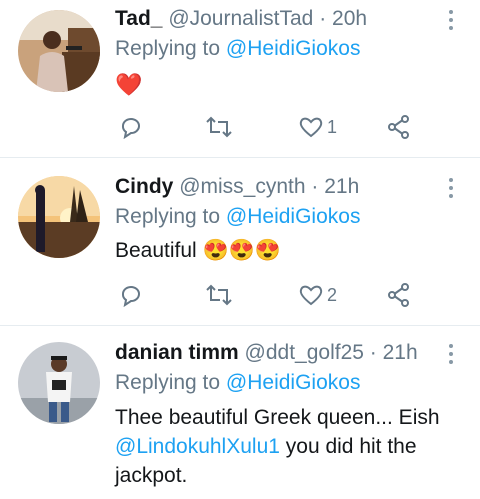 This screenshot has width=480, height=499. What do you see at coordinates (242, 186) in the screenshot?
I see `user-handle: @miss_cynth` at bounding box center [242, 186].